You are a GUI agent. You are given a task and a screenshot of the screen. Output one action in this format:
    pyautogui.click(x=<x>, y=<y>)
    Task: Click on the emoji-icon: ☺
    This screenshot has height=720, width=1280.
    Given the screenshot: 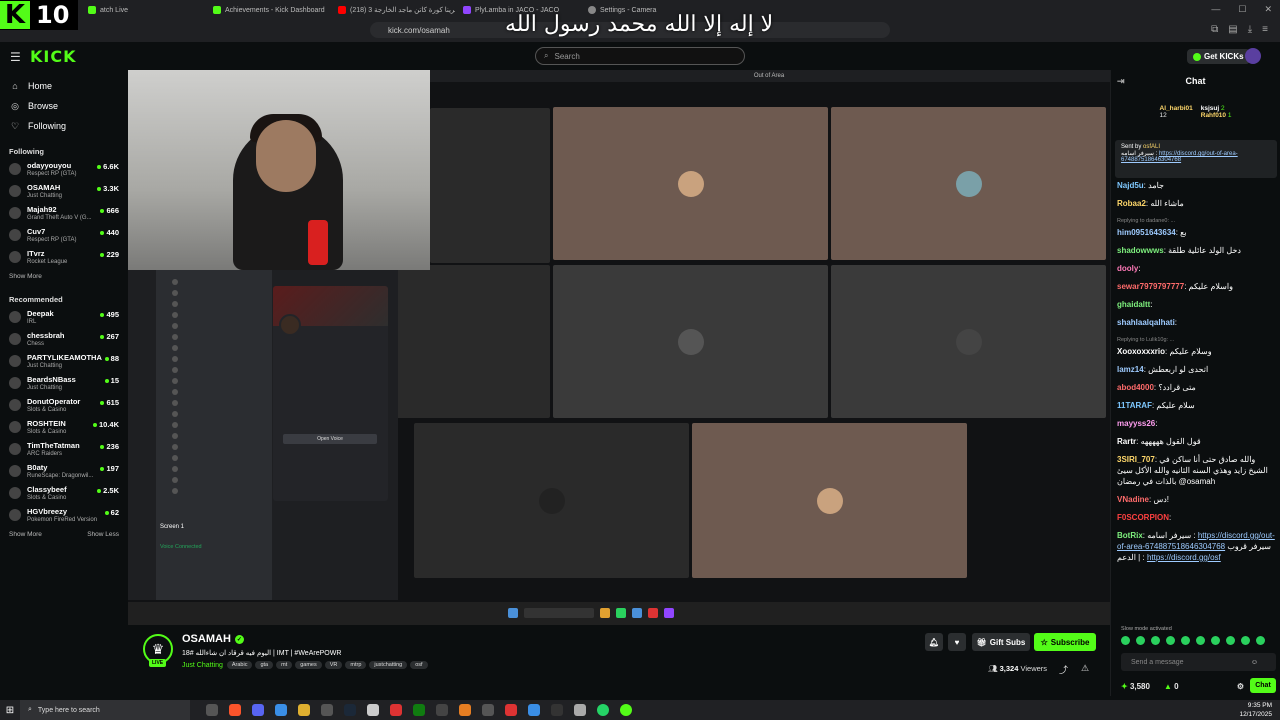 What is the action you would take?
    pyautogui.click(x=1254, y=662)
    